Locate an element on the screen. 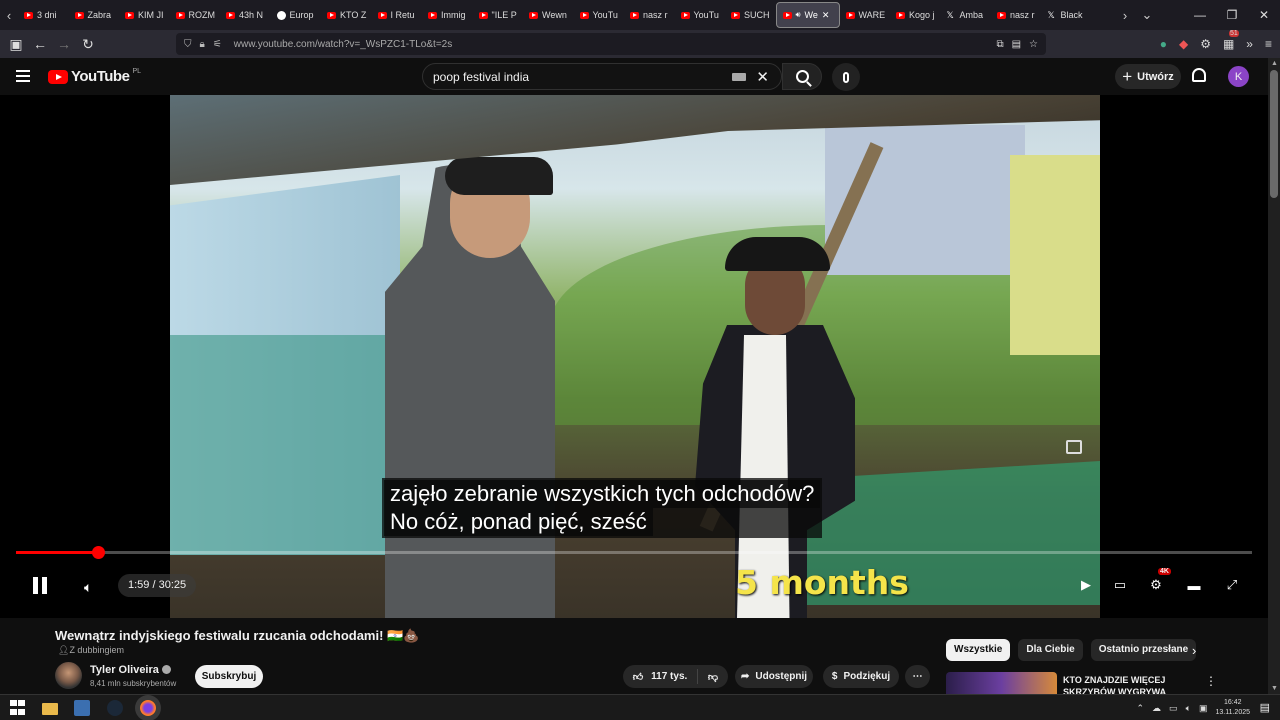 This screenshot has width=1280, height=720. search-box: poop festival india ✕ is located at coordinates (602, 76).